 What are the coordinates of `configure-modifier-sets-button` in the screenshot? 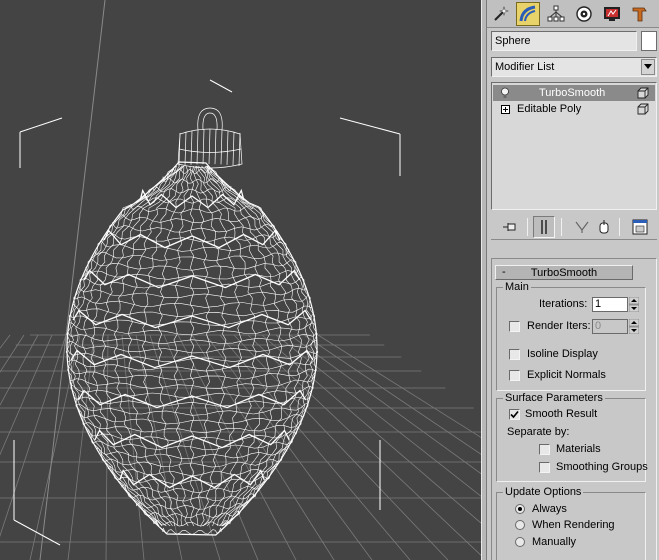 It's located at (640, 227).